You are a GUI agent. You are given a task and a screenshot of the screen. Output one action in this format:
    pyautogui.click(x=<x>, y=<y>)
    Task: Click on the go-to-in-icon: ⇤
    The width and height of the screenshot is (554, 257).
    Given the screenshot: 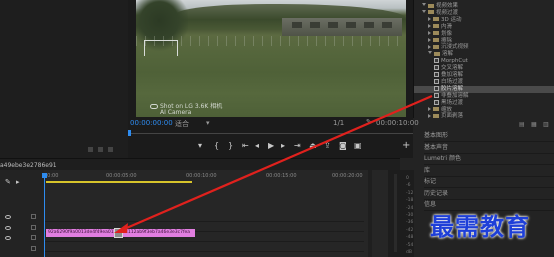 What is the action you would take?
    pyautogui.click(x=245, y=146)
    